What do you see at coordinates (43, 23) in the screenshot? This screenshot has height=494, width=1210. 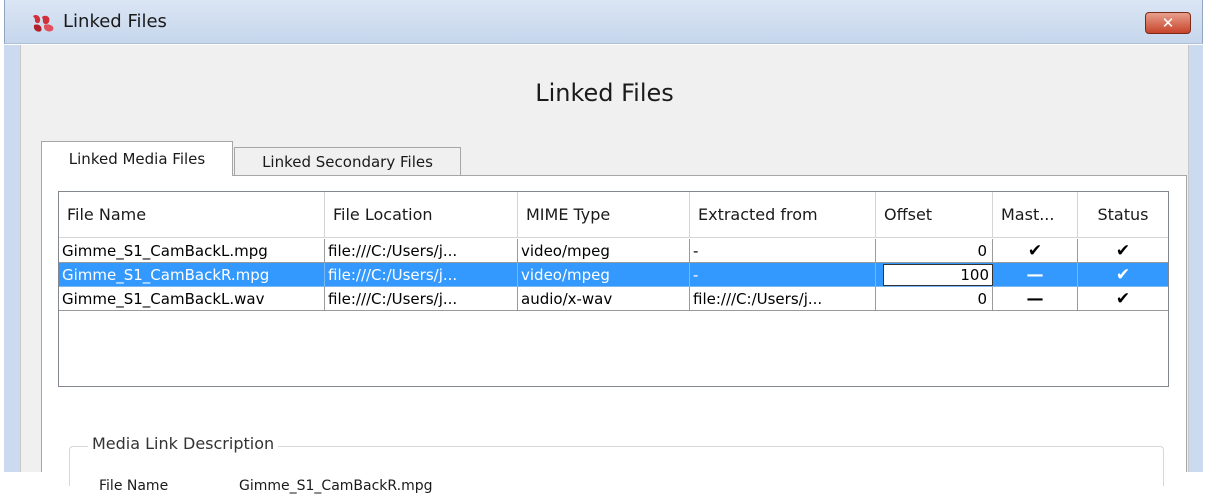 I see `elan-app-icon` at bounding box center [43, 23].